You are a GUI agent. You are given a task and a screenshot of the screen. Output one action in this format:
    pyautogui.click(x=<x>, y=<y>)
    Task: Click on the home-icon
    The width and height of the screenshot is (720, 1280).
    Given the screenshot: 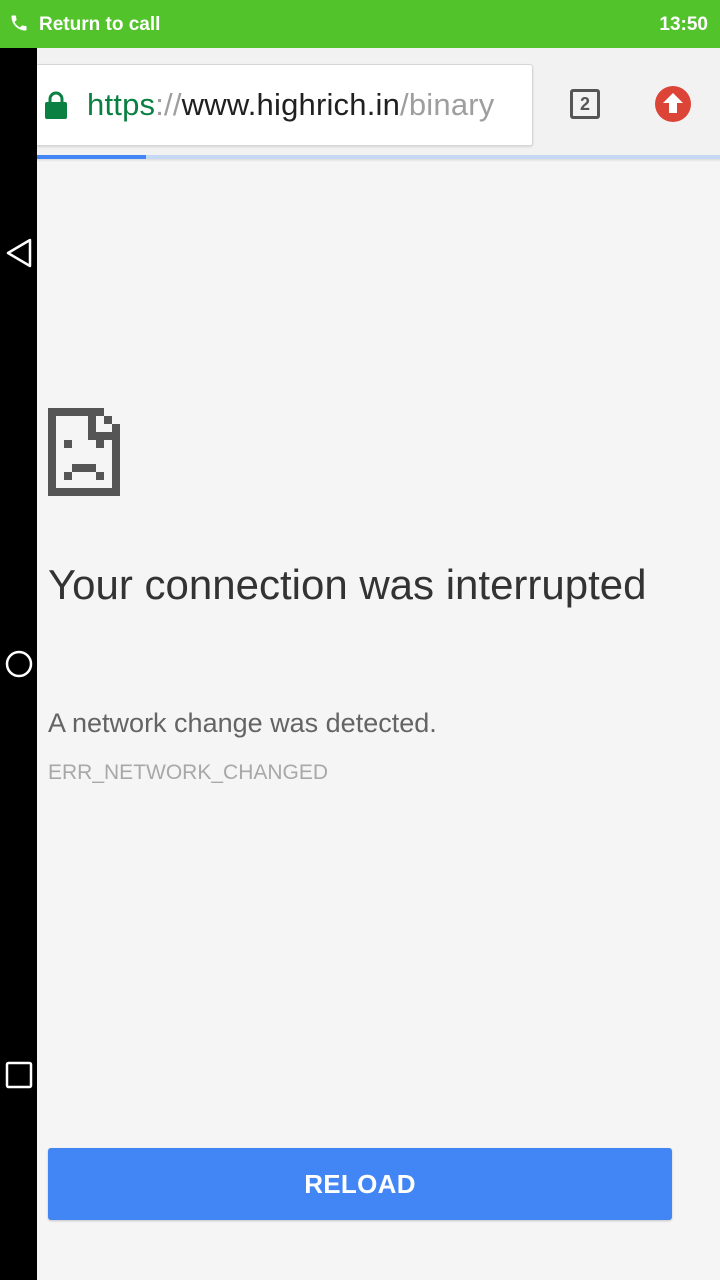 What is the action you would take?
    pyautogui.click(x=18, y=664)
    